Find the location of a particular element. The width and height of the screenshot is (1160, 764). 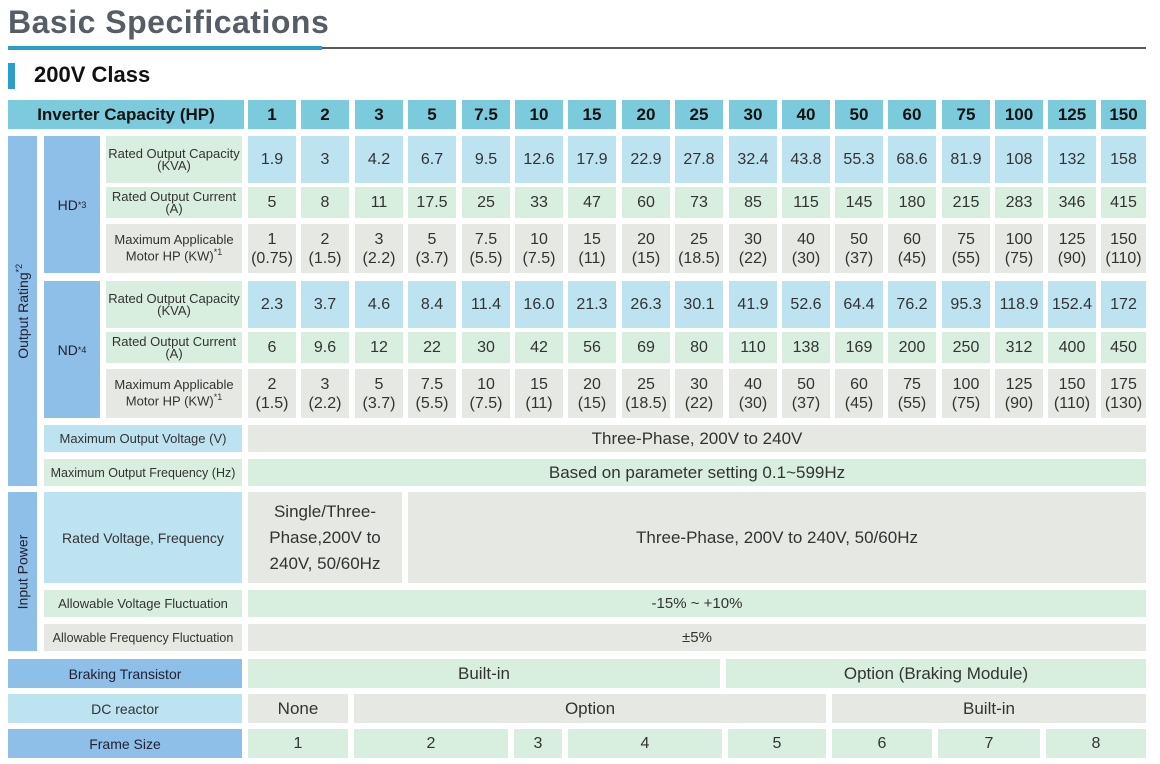

motor-kw: (75) is located at coordinates (966, 403).